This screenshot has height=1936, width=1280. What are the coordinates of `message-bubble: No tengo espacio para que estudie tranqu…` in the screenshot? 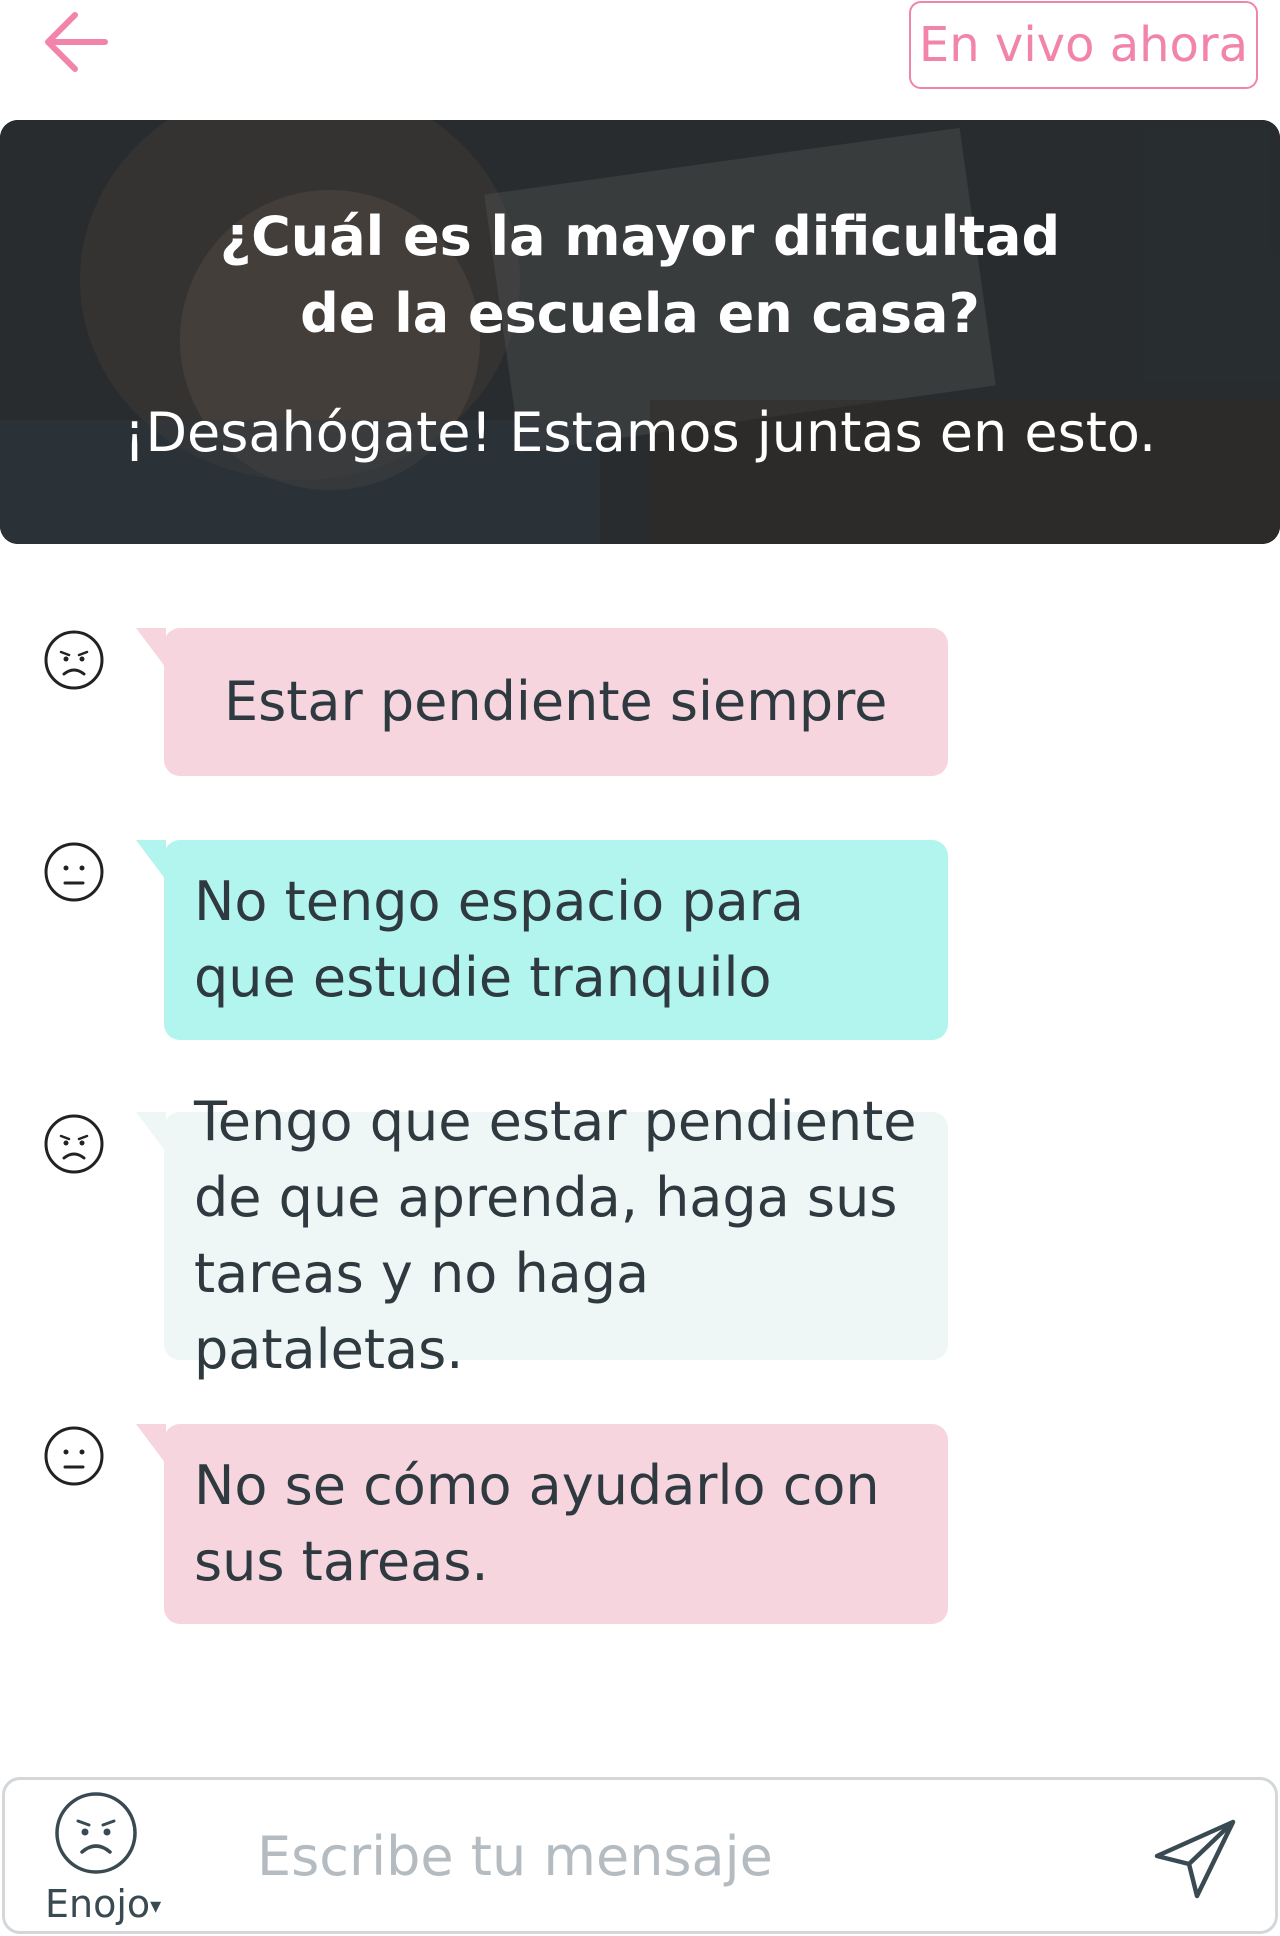 It's located at (556, 940).